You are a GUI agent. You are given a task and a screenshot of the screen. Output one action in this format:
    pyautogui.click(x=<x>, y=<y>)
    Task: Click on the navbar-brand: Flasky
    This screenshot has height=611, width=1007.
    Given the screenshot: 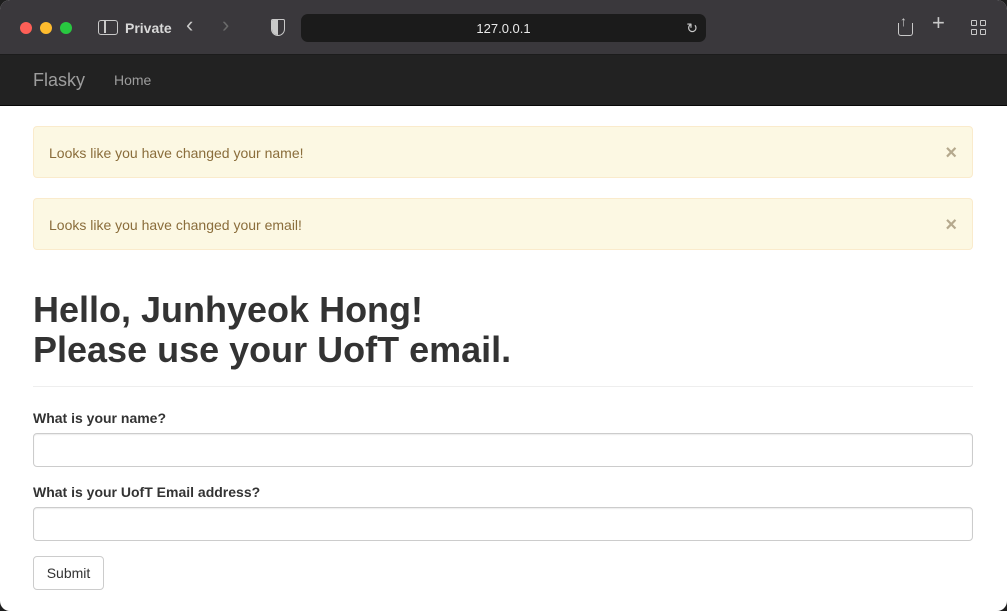 What is the action you would take?
    pyautogui.click(x=59, y=80)
    